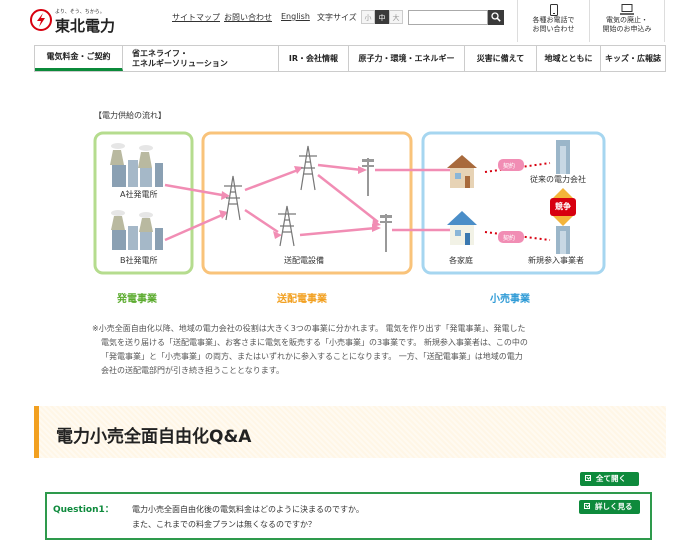 This screenshot has height=545, width=700. What do you see at coordinates (248, 509) in the screenshot?
I see `question-1-line-1: 電力小売全面自由化後の電気料金はどのように決まるのですか。` at bounding box center [248, 509].